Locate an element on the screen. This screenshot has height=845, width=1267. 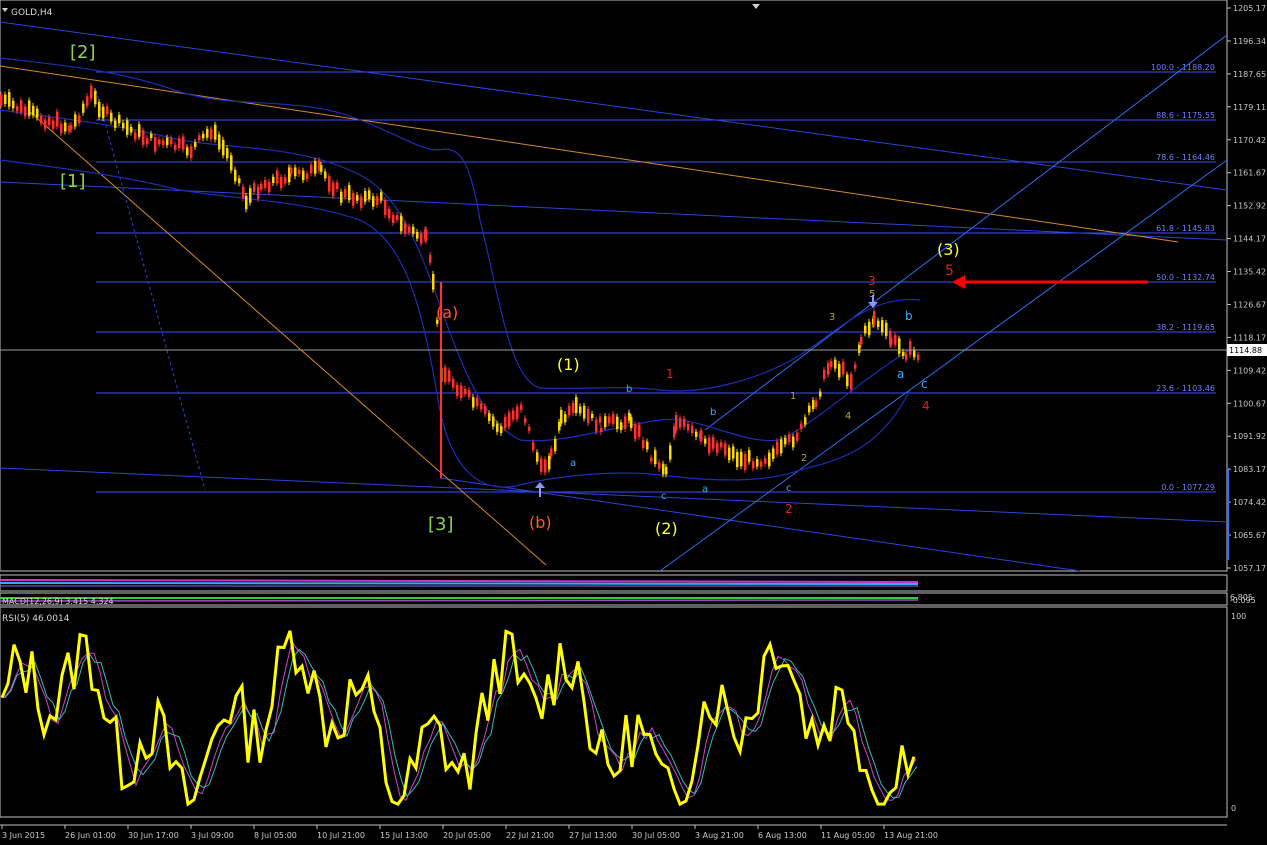
price-tick-label: 1083.17 is located at coordinates (1249, 469).